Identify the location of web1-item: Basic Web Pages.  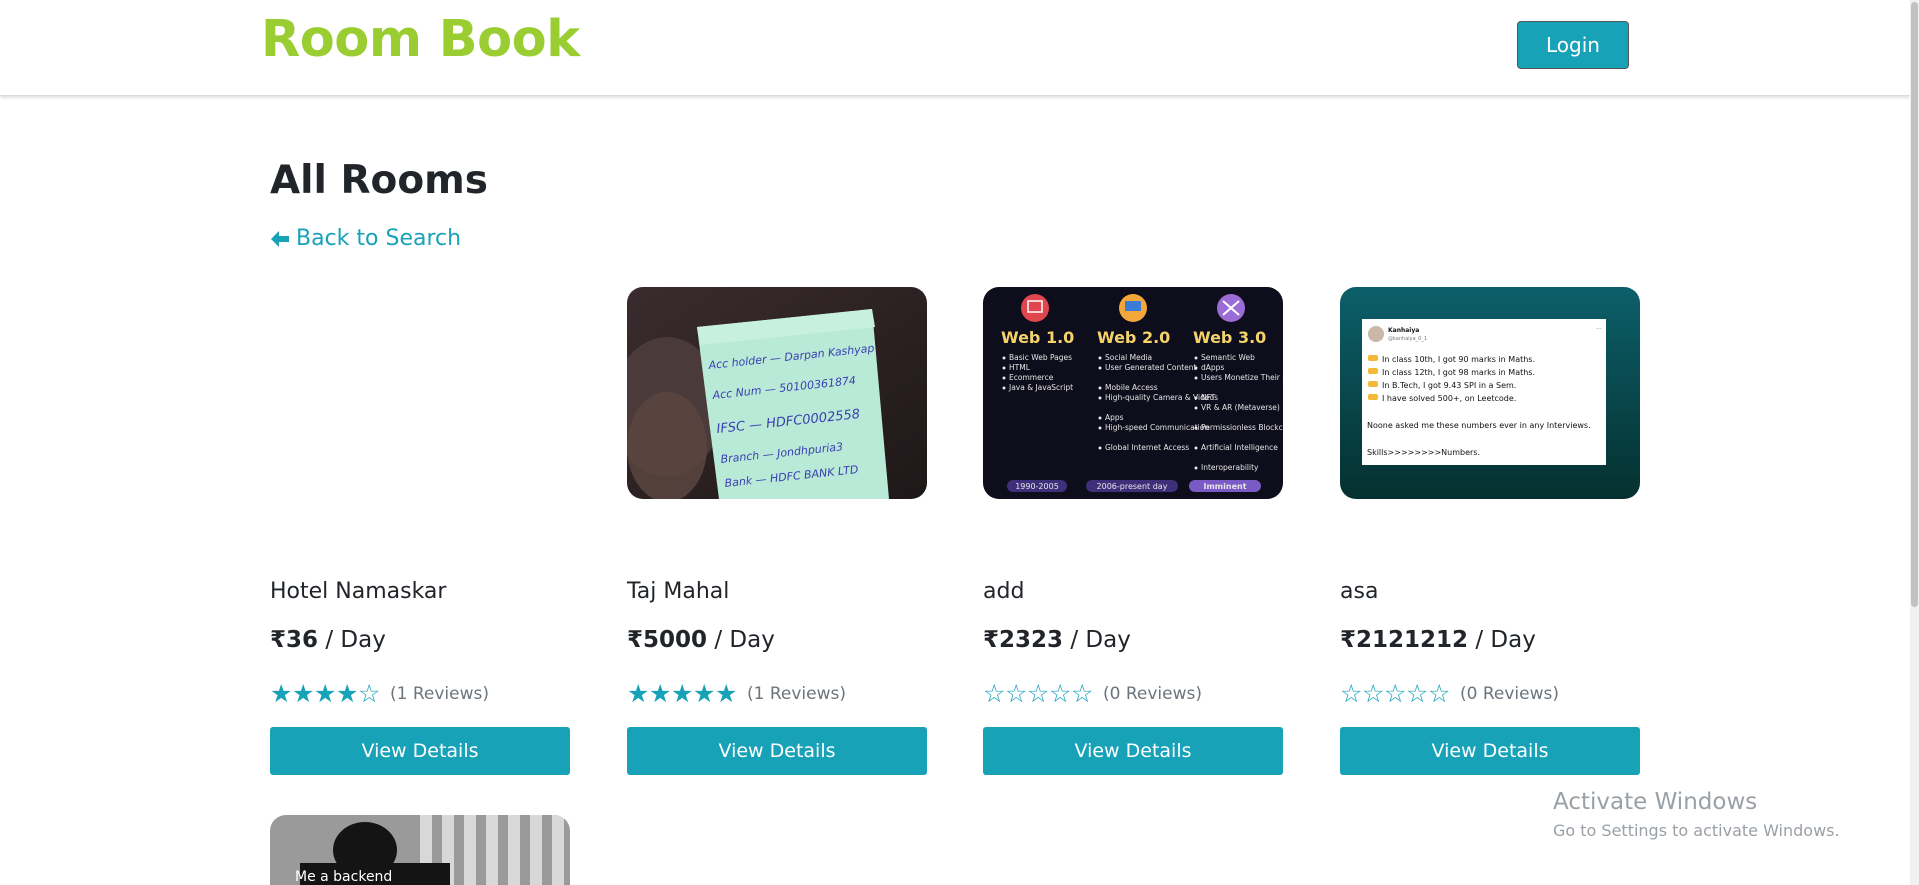
(1040, 357).